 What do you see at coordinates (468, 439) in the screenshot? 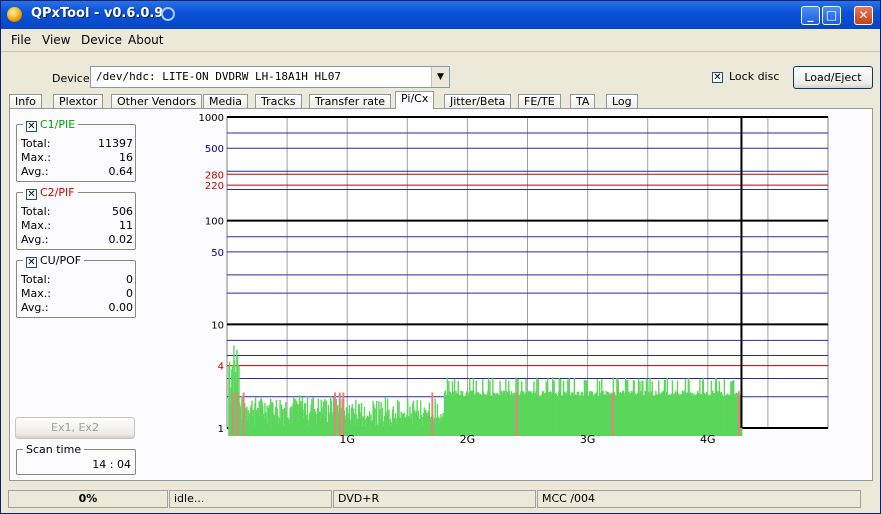
I see `x-tick-label: 2G` at bounding box center [468, 439].